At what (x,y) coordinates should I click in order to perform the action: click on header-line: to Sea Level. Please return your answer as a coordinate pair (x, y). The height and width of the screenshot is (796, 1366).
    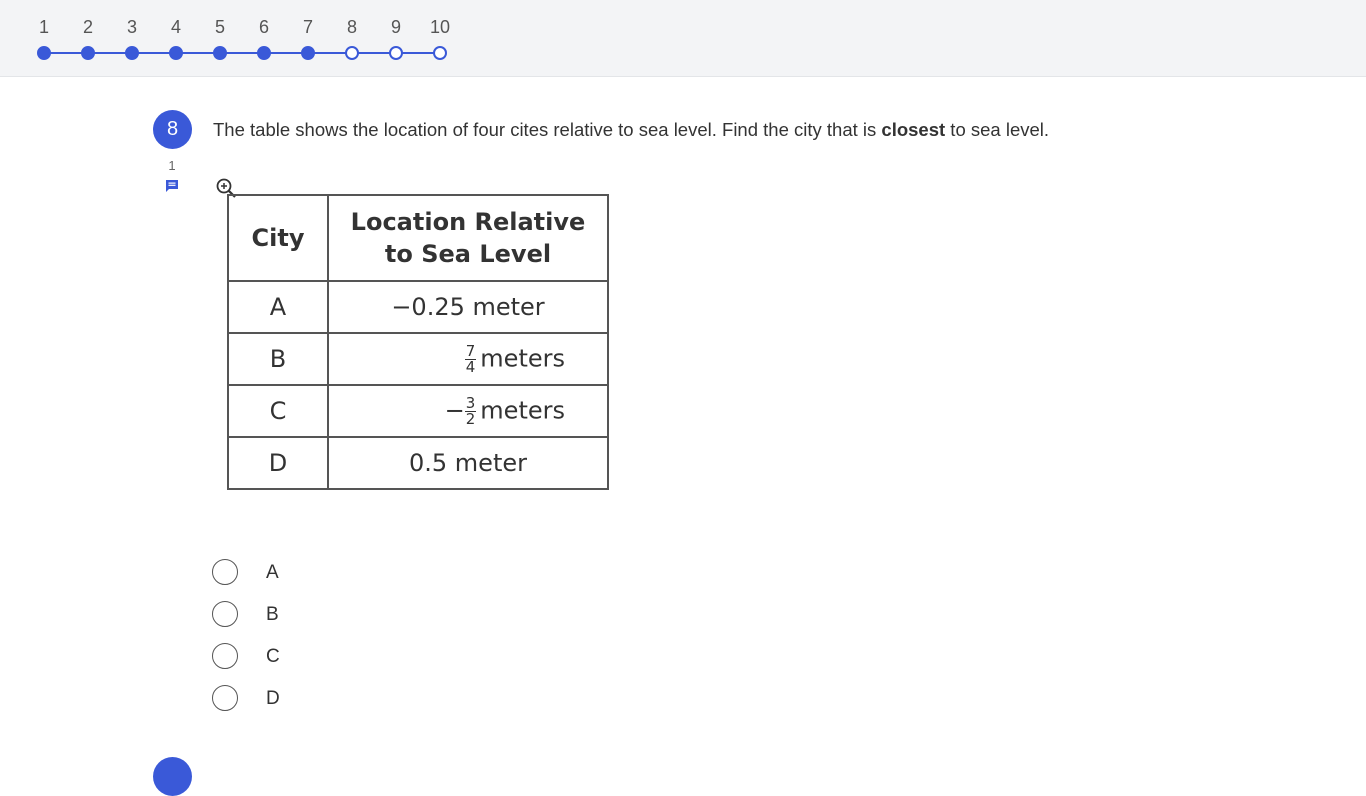
    Looking at the image, I should click on (468, 254).